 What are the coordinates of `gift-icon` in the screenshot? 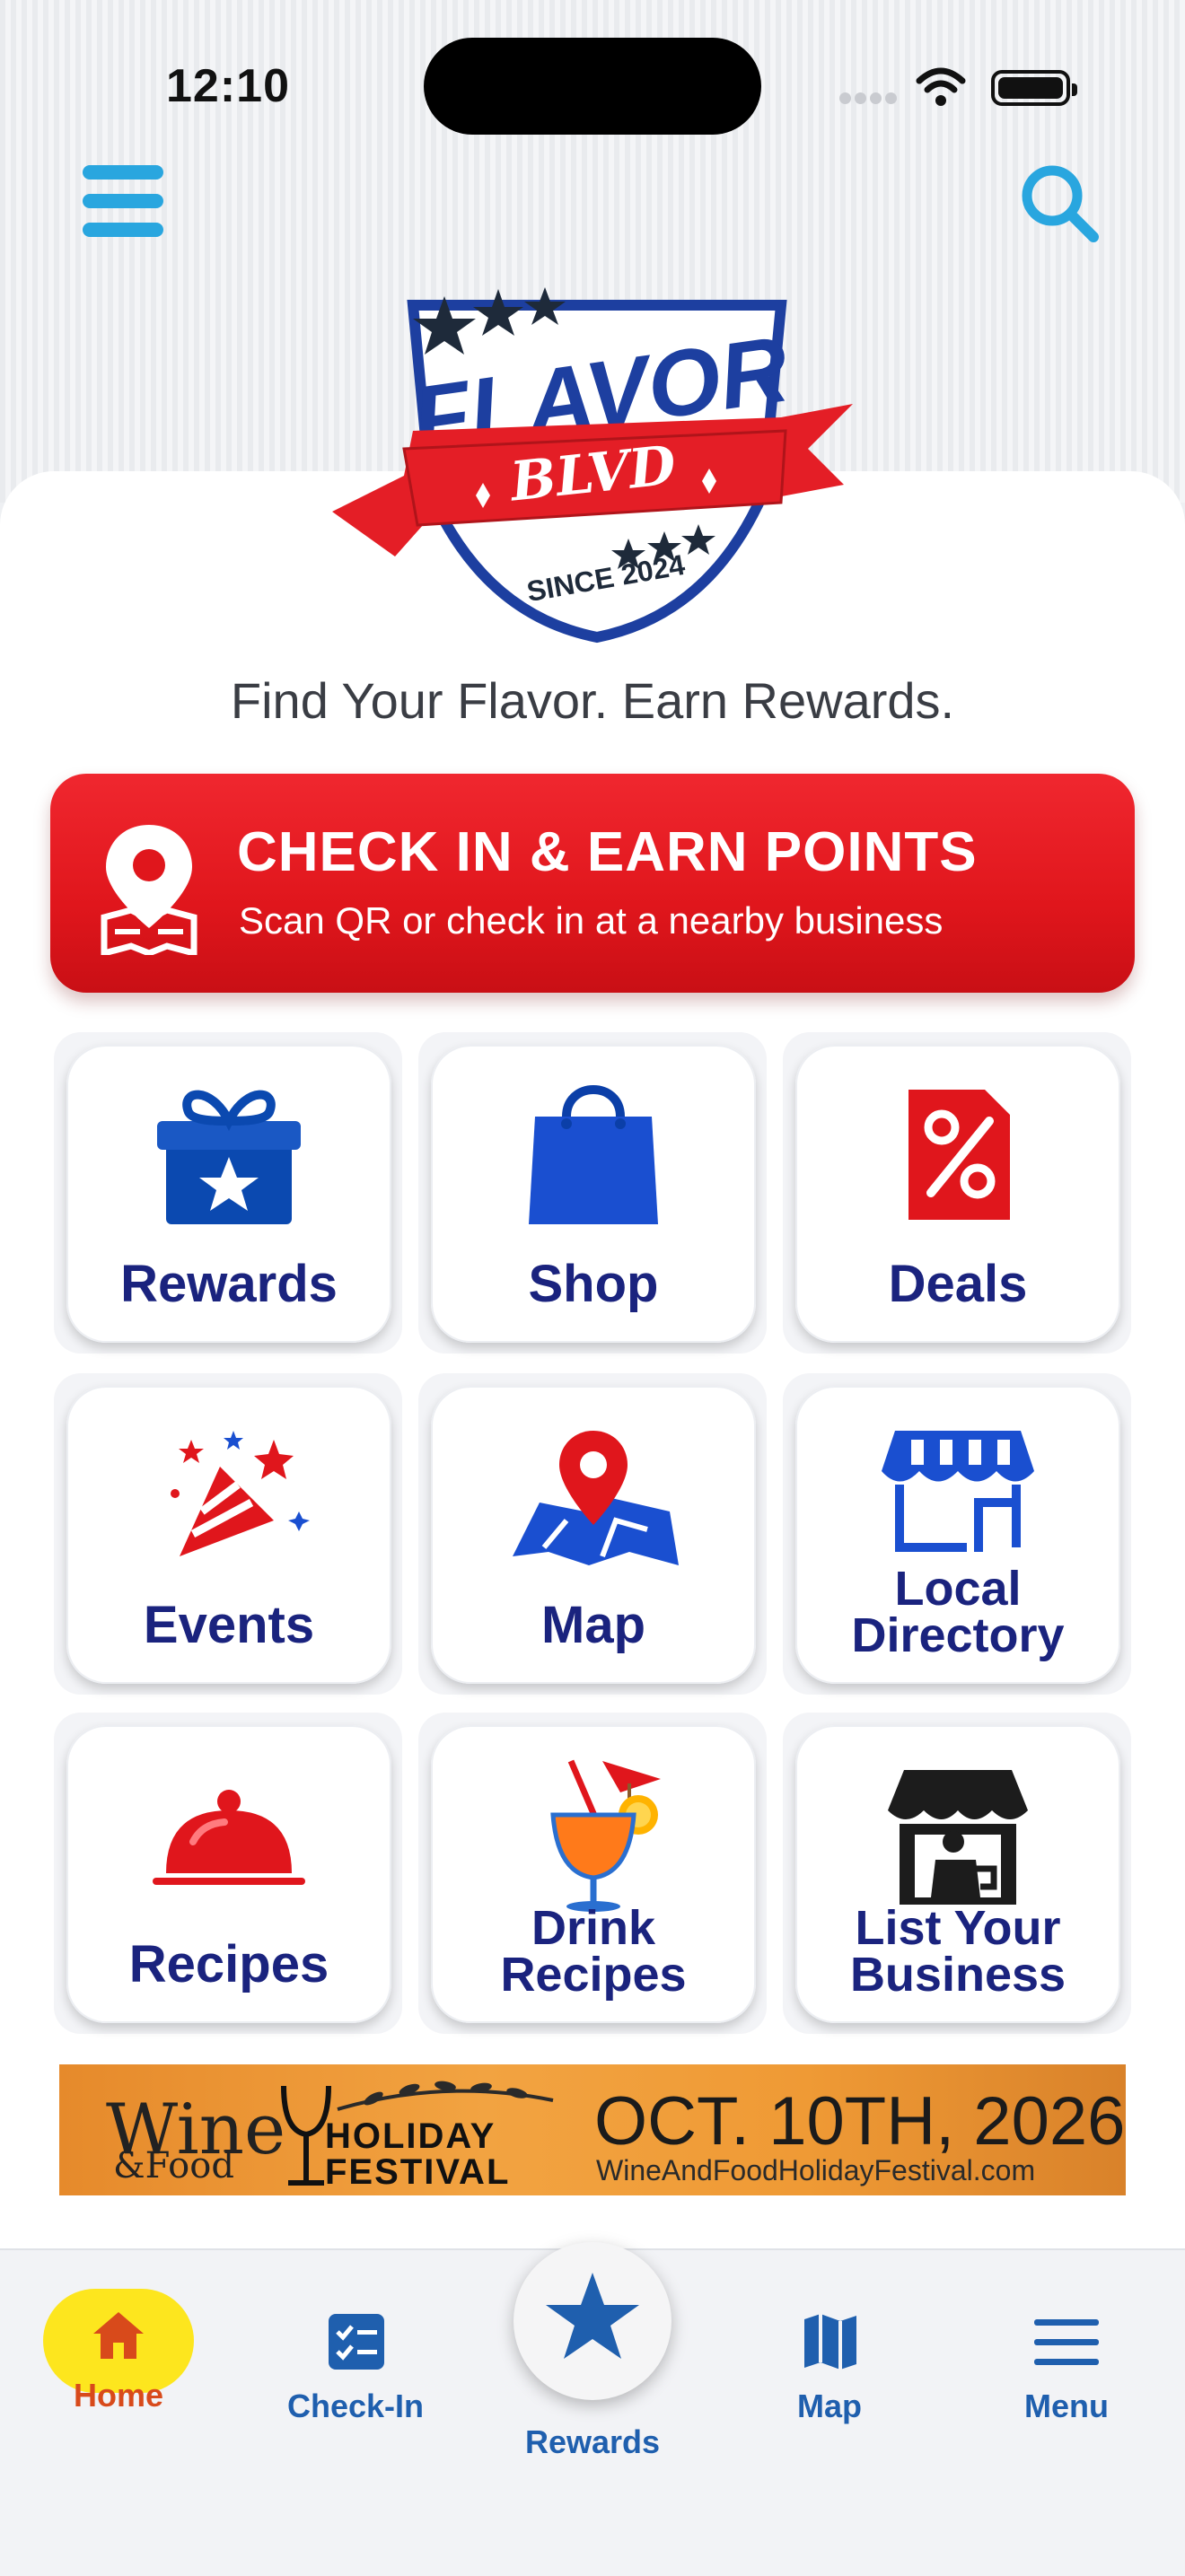 It's located at (229, 1157).